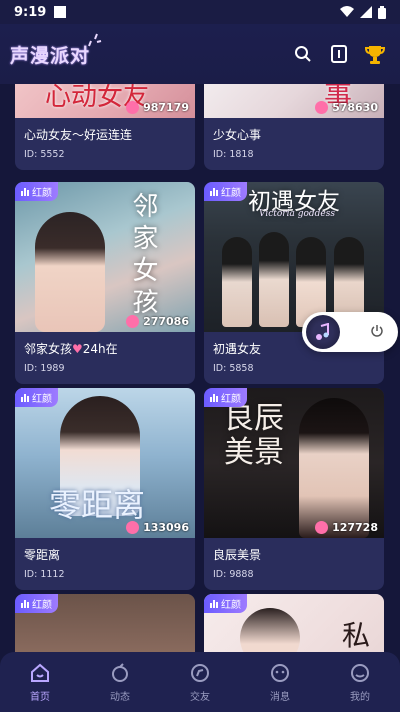  What do you see at coordinates (280, 673) in the screenshot?
I see `message-icon` at bounding box center [280, 673].